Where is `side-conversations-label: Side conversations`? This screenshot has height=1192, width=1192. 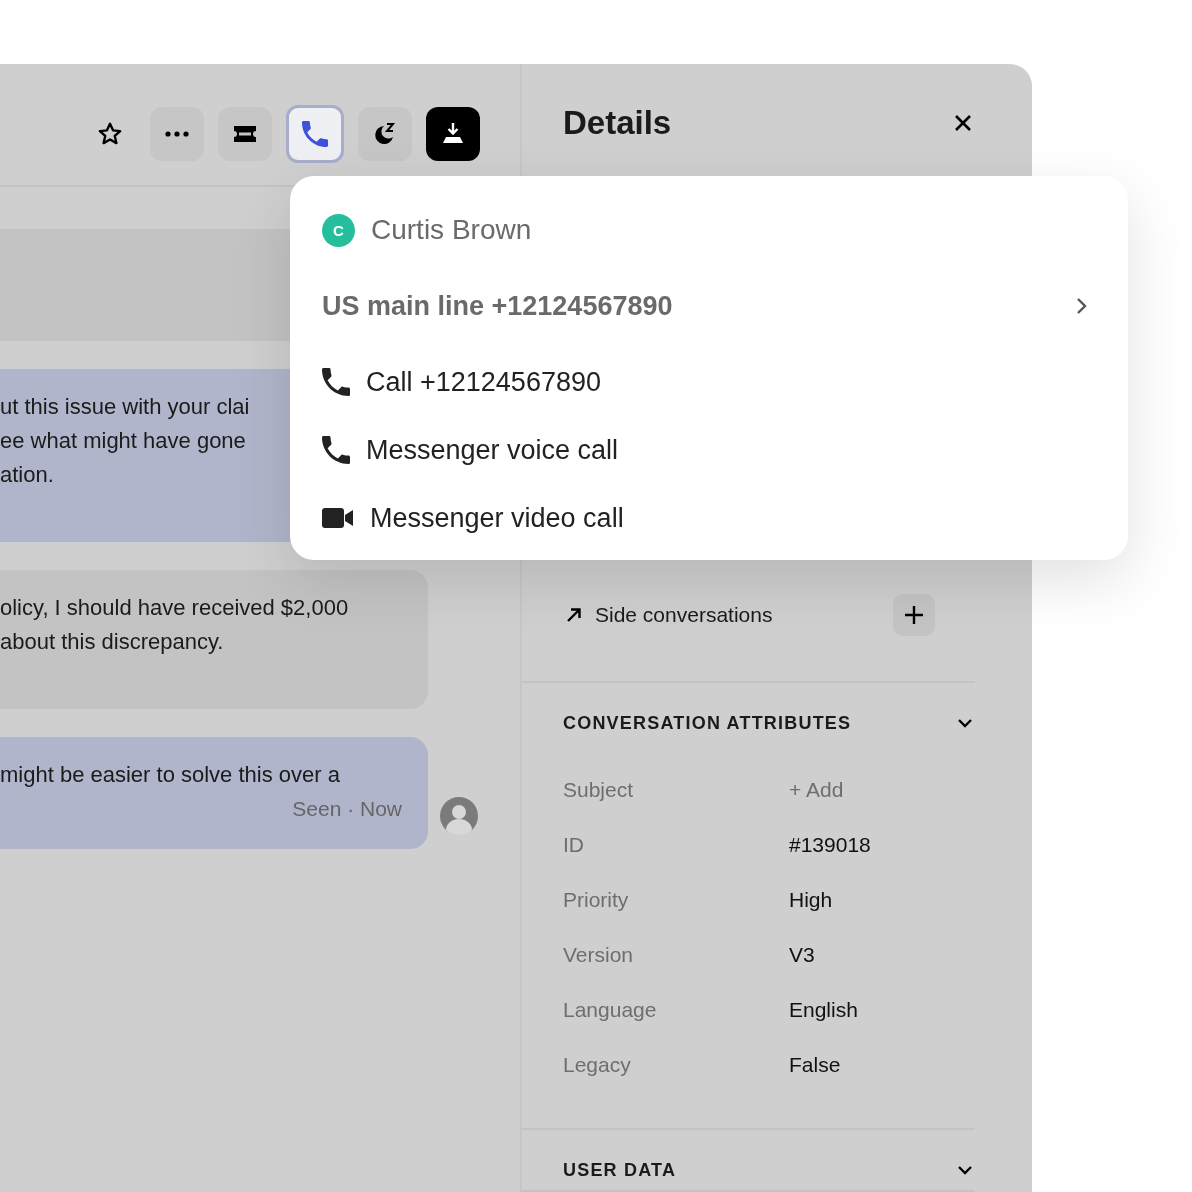 side-conversations-label: Side conversations is located at coordinates (684, 615).